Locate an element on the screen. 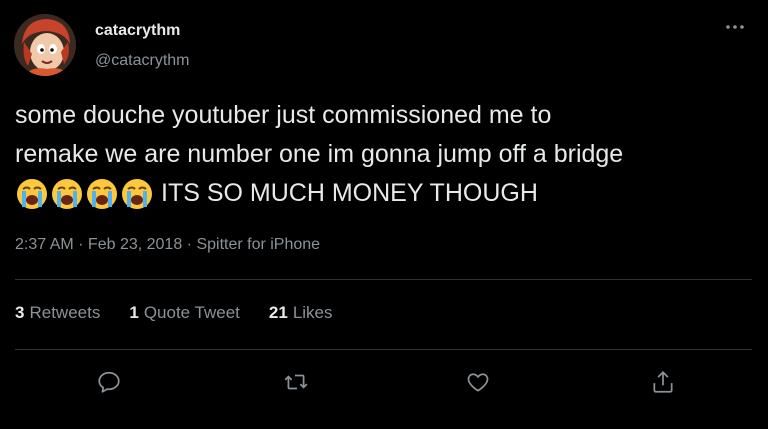 This screenshot has width=768, height=429. reply-icon is located at coordinates (109, 382).